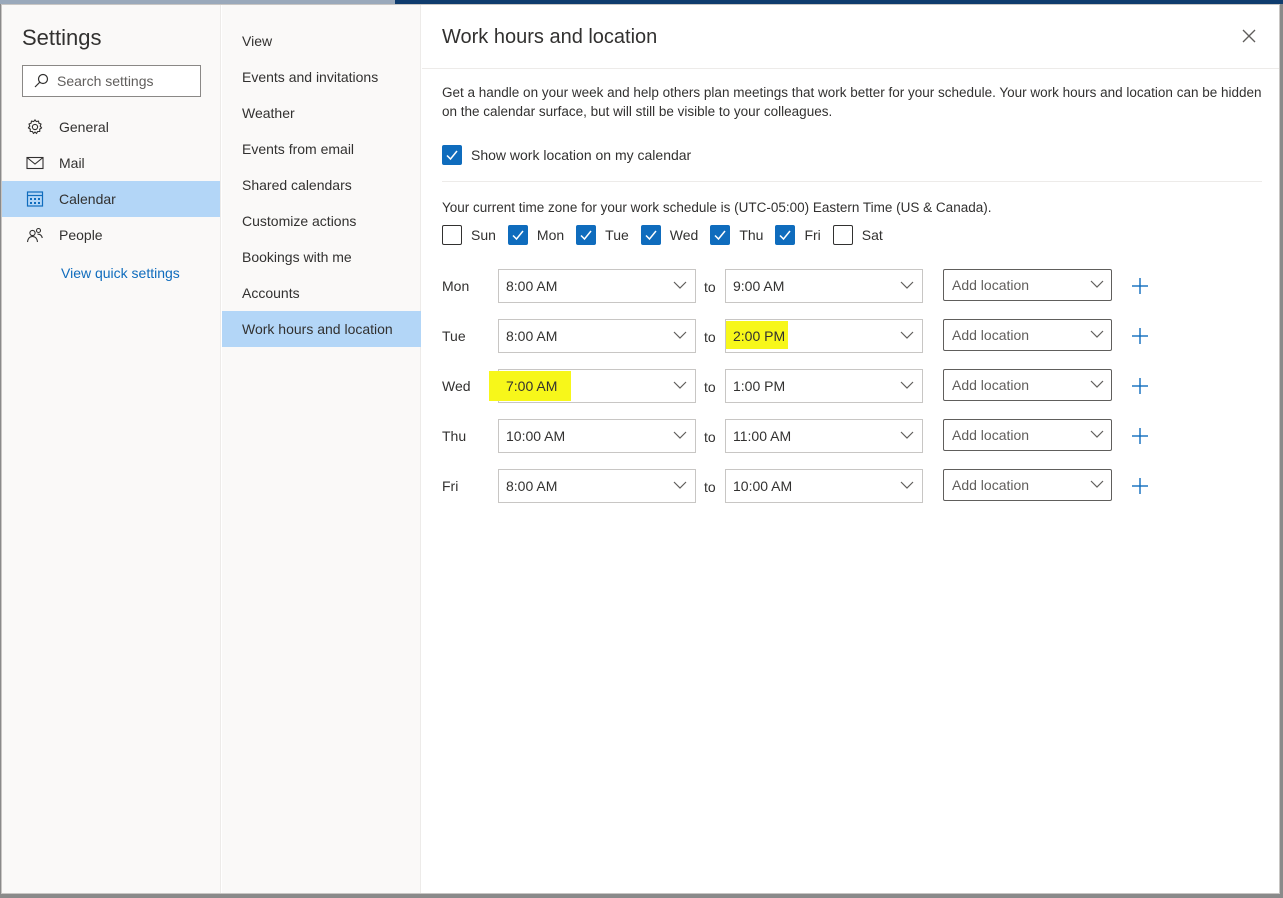 The image size is (1283, 898). Describe the element at coordinates (824, 486) in the screenshot. I see `end-time-dropdown: 10:00 AM` at that location.